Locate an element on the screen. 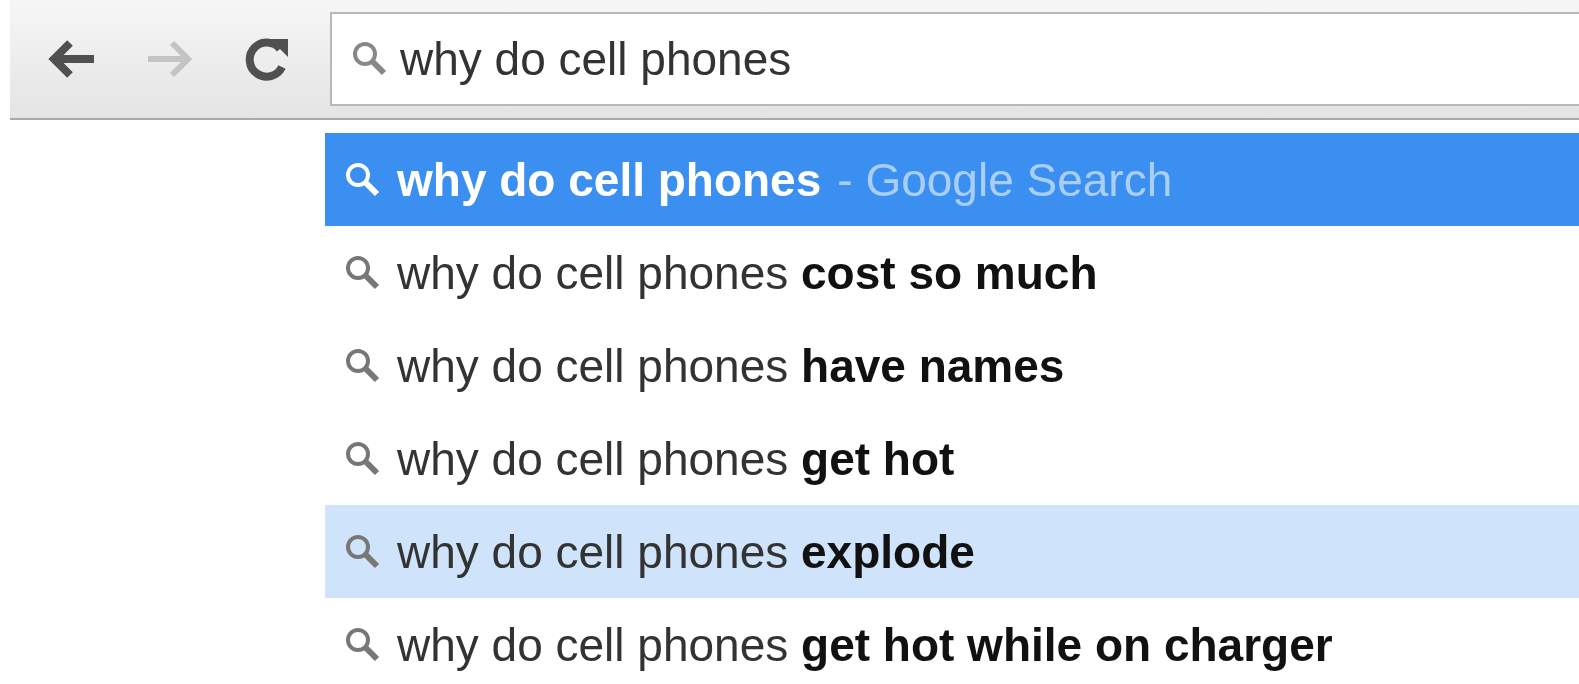 This screenshot has height=684, width=1579. suggestion-item: why do cell phones cost so much is located at coordinates (952, 272).